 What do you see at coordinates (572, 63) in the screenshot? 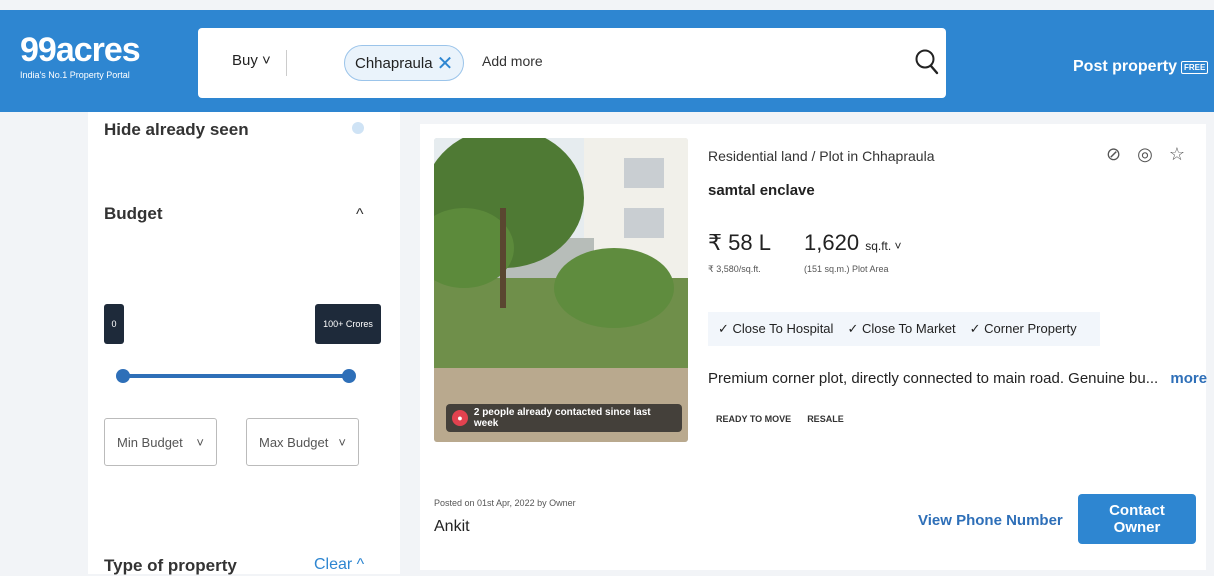
I see `search-bar: Buy ˅ Chhapraula ✕ Add more` at bounding box center [572, 63].